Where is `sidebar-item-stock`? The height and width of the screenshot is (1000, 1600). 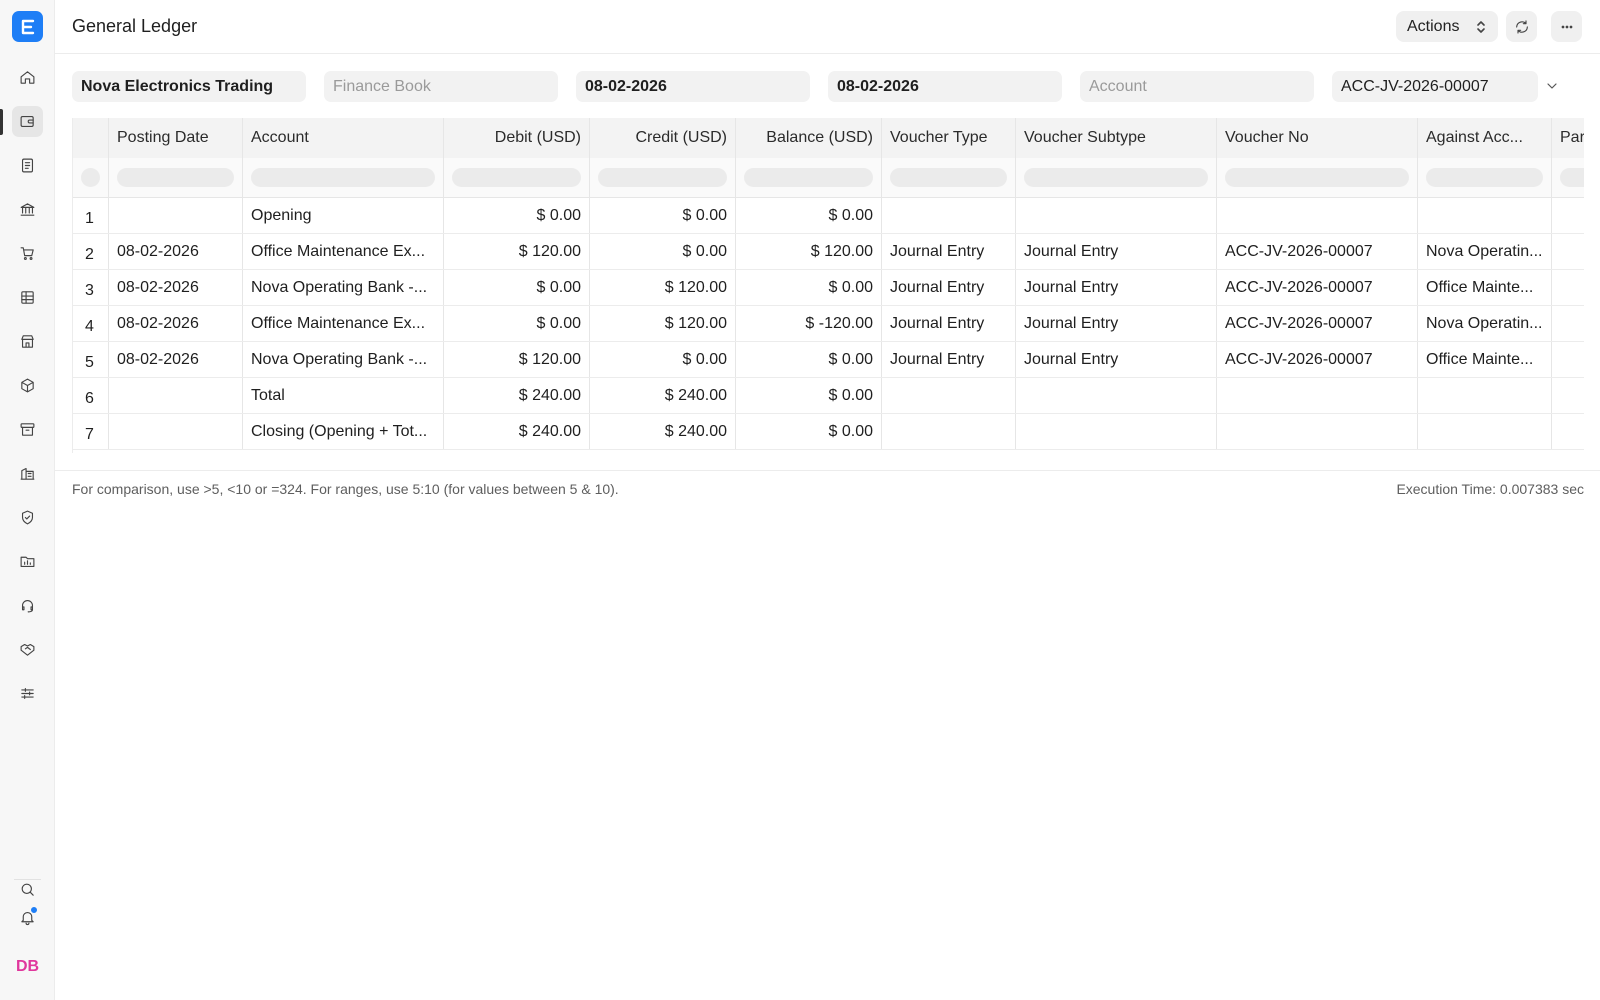 sidebar-item-stock is located at coordinates (27, 385).